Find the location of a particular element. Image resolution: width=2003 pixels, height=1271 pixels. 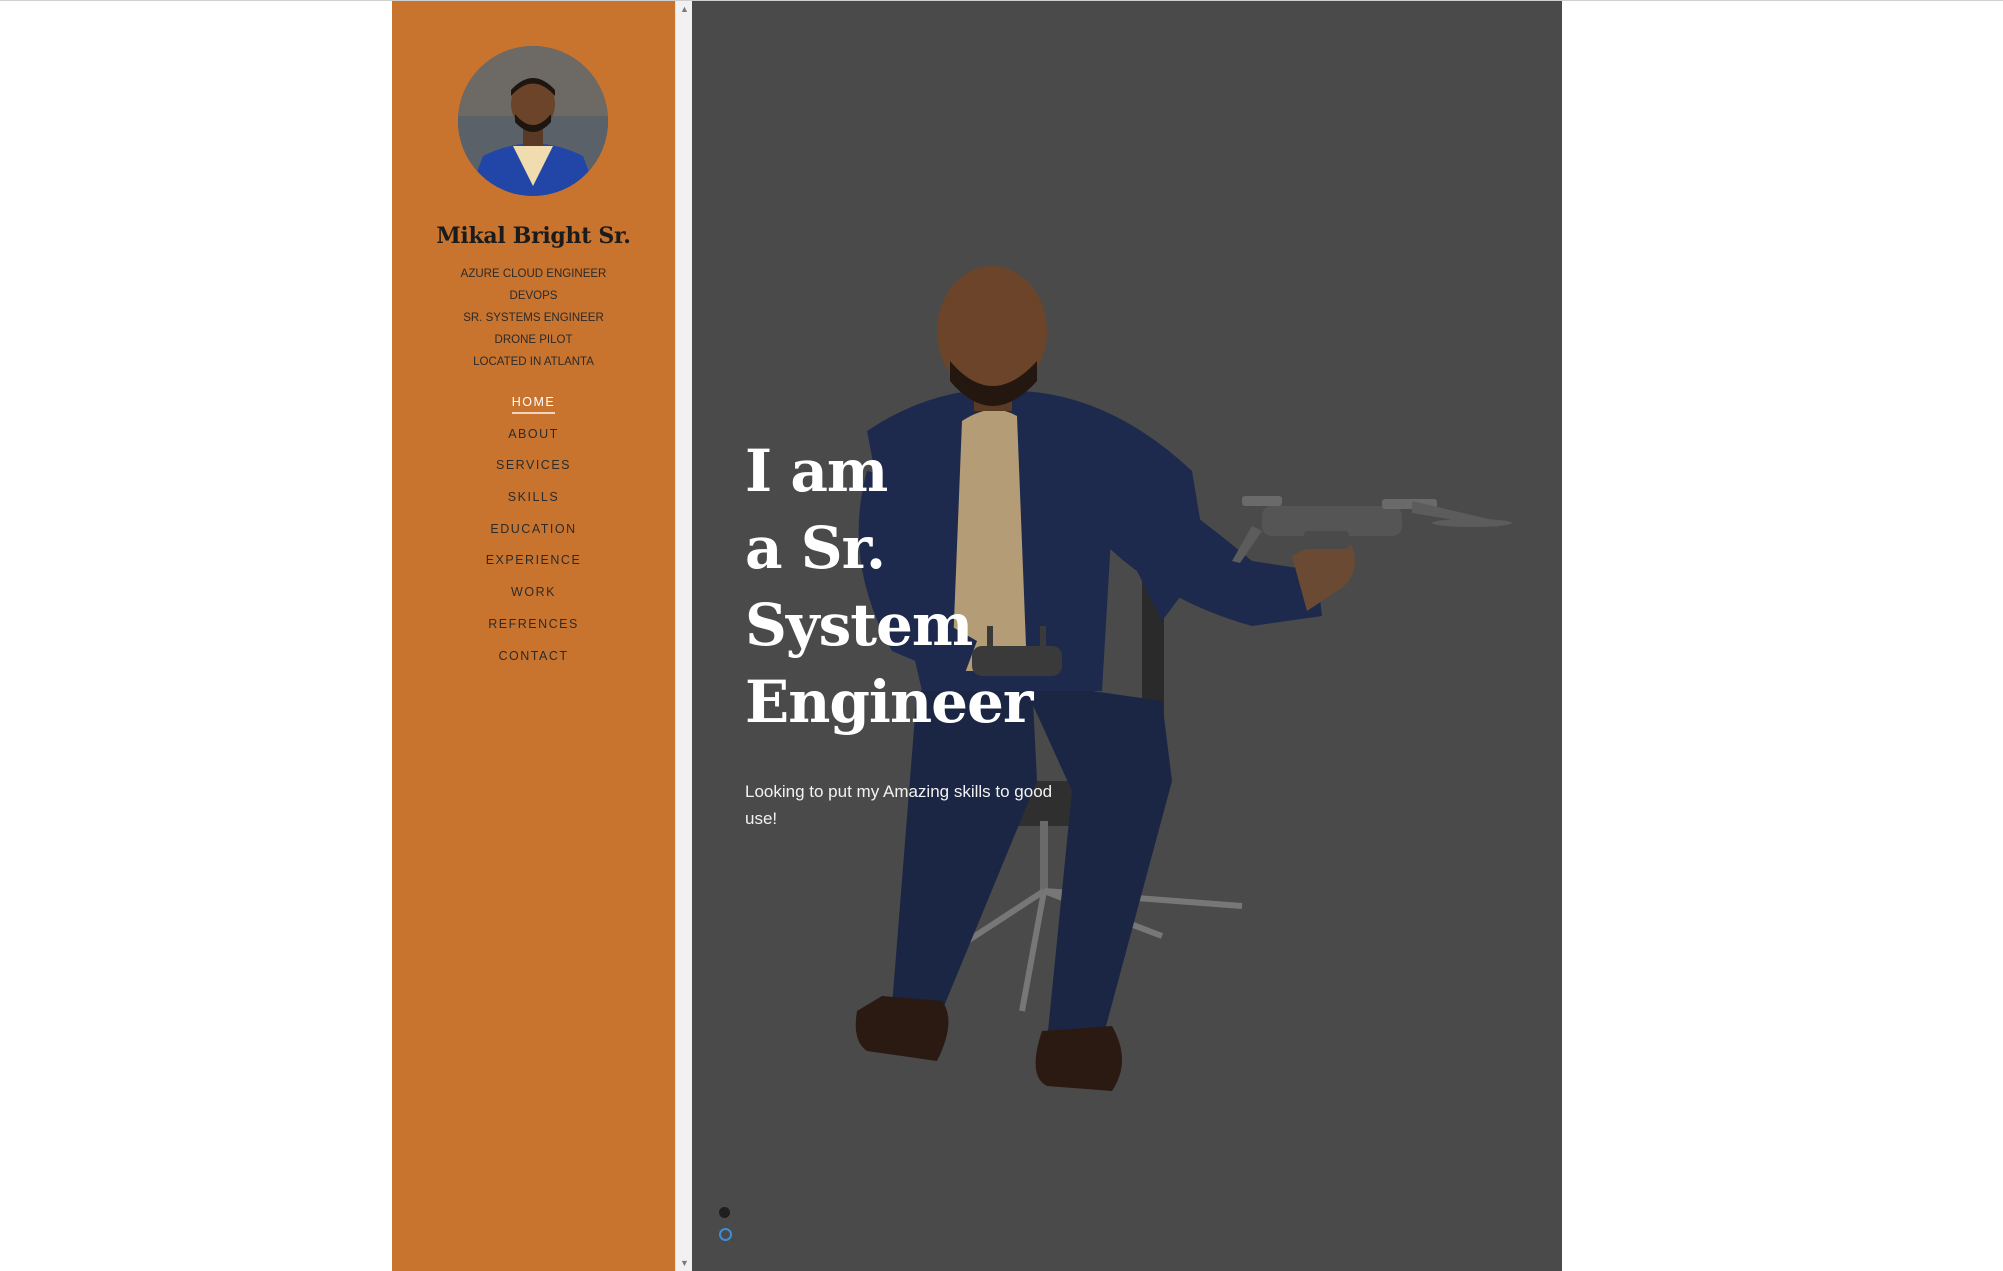

nav-item-about: ABOUT is located at coordinates (533, 443).